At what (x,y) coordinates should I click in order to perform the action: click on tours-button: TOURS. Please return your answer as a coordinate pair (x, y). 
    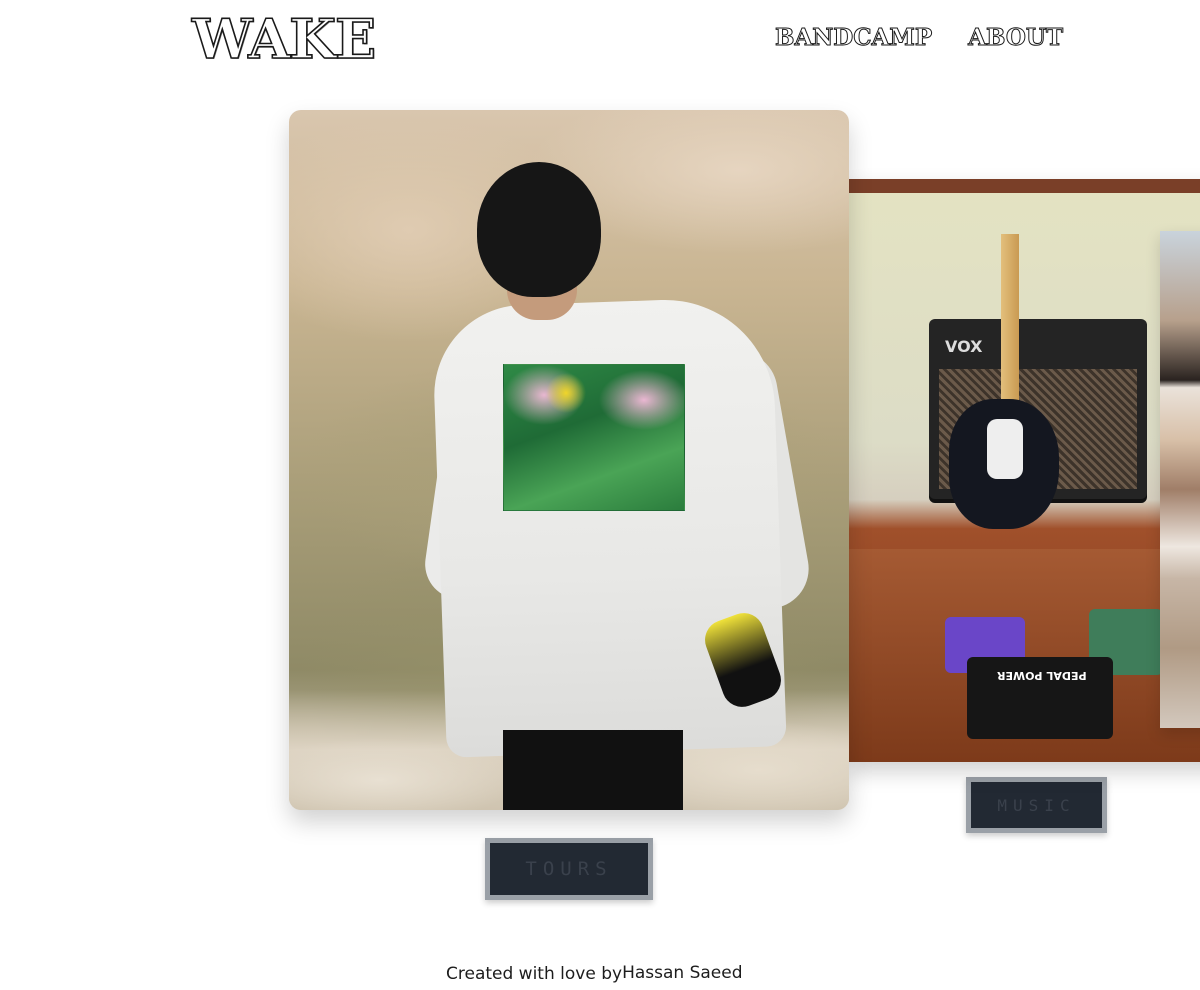
    Looking at the image, I should click on (569, 869).